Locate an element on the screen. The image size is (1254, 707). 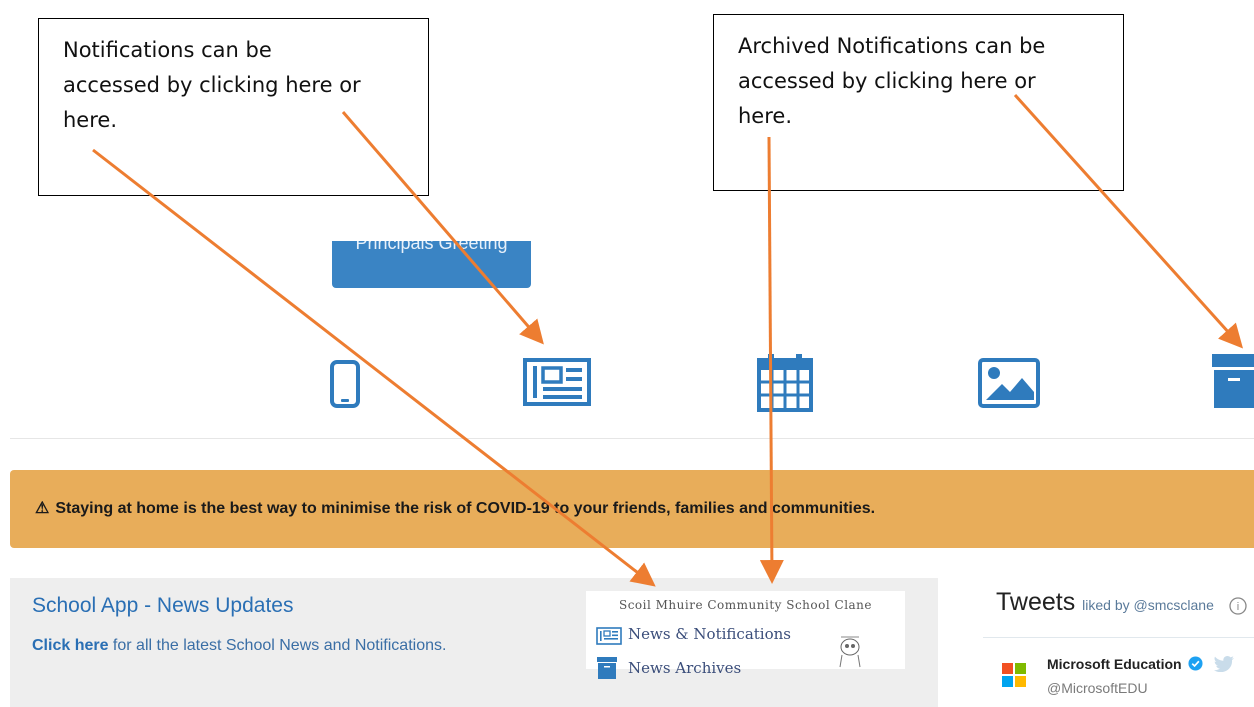
news-notifications-link: News & Notifications is located at coordinates (709, 634).